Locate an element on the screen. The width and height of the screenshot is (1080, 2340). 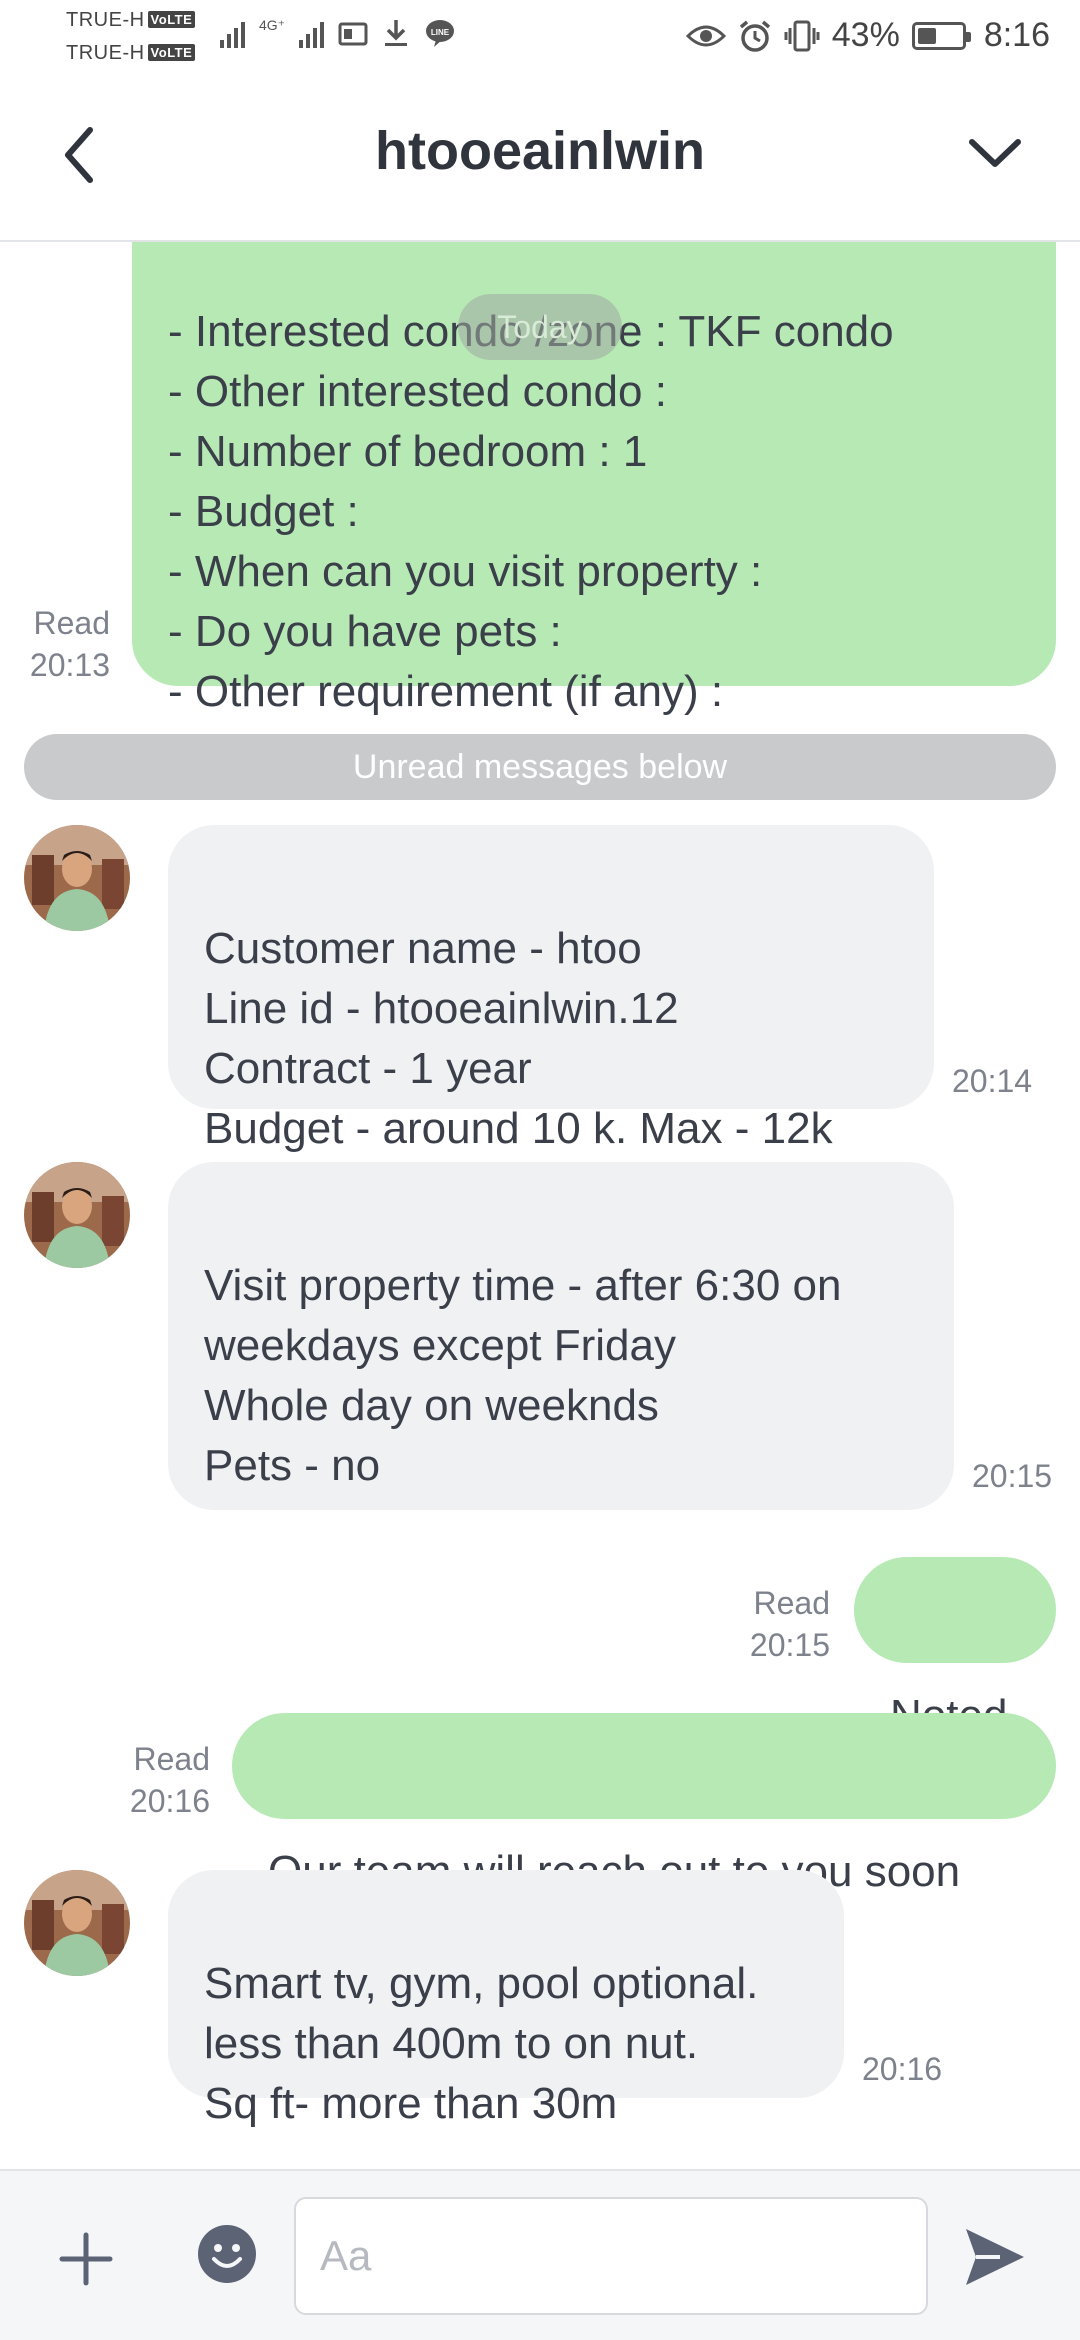
message-time-2: 20:15 is located at coordinates (1012, 1476).